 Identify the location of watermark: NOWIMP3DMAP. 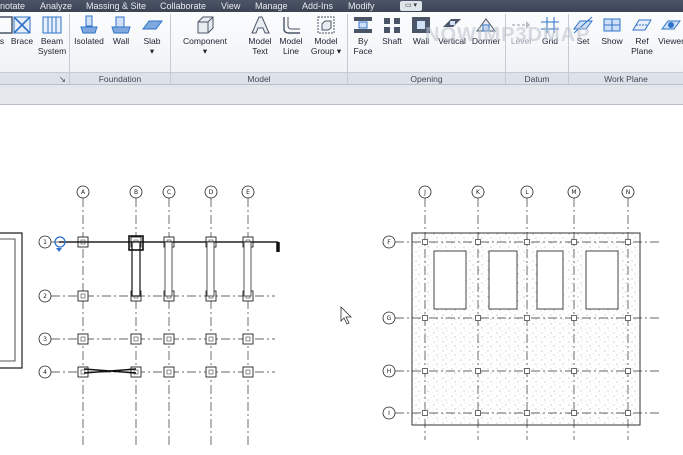
(508, 35).